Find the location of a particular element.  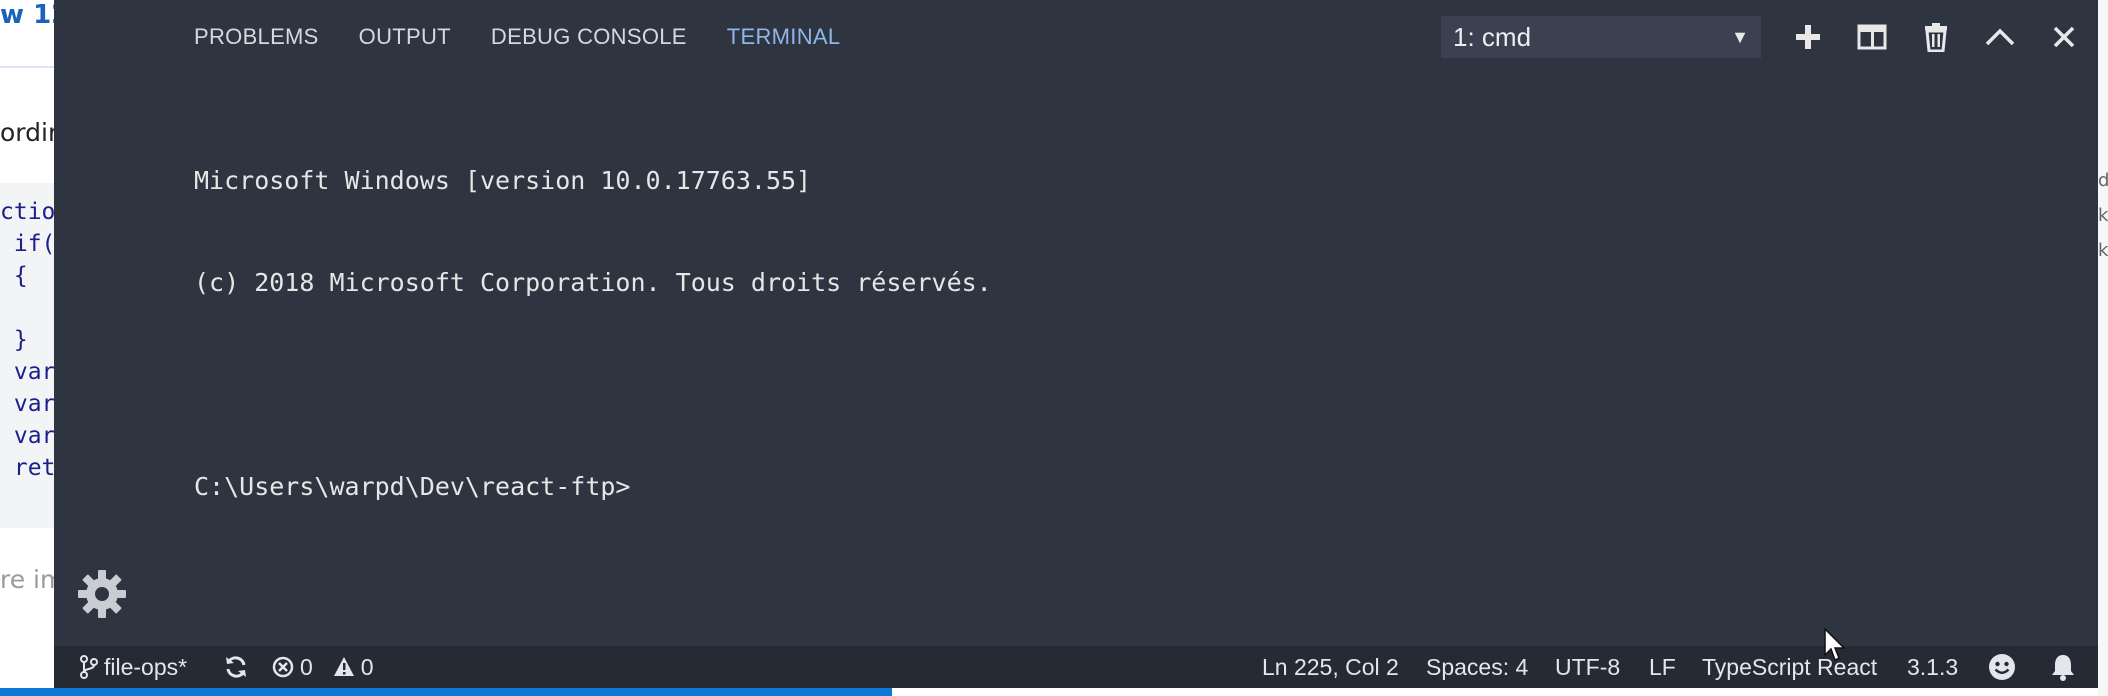

background-right-mark: d is located at coordinates (2103, 180).